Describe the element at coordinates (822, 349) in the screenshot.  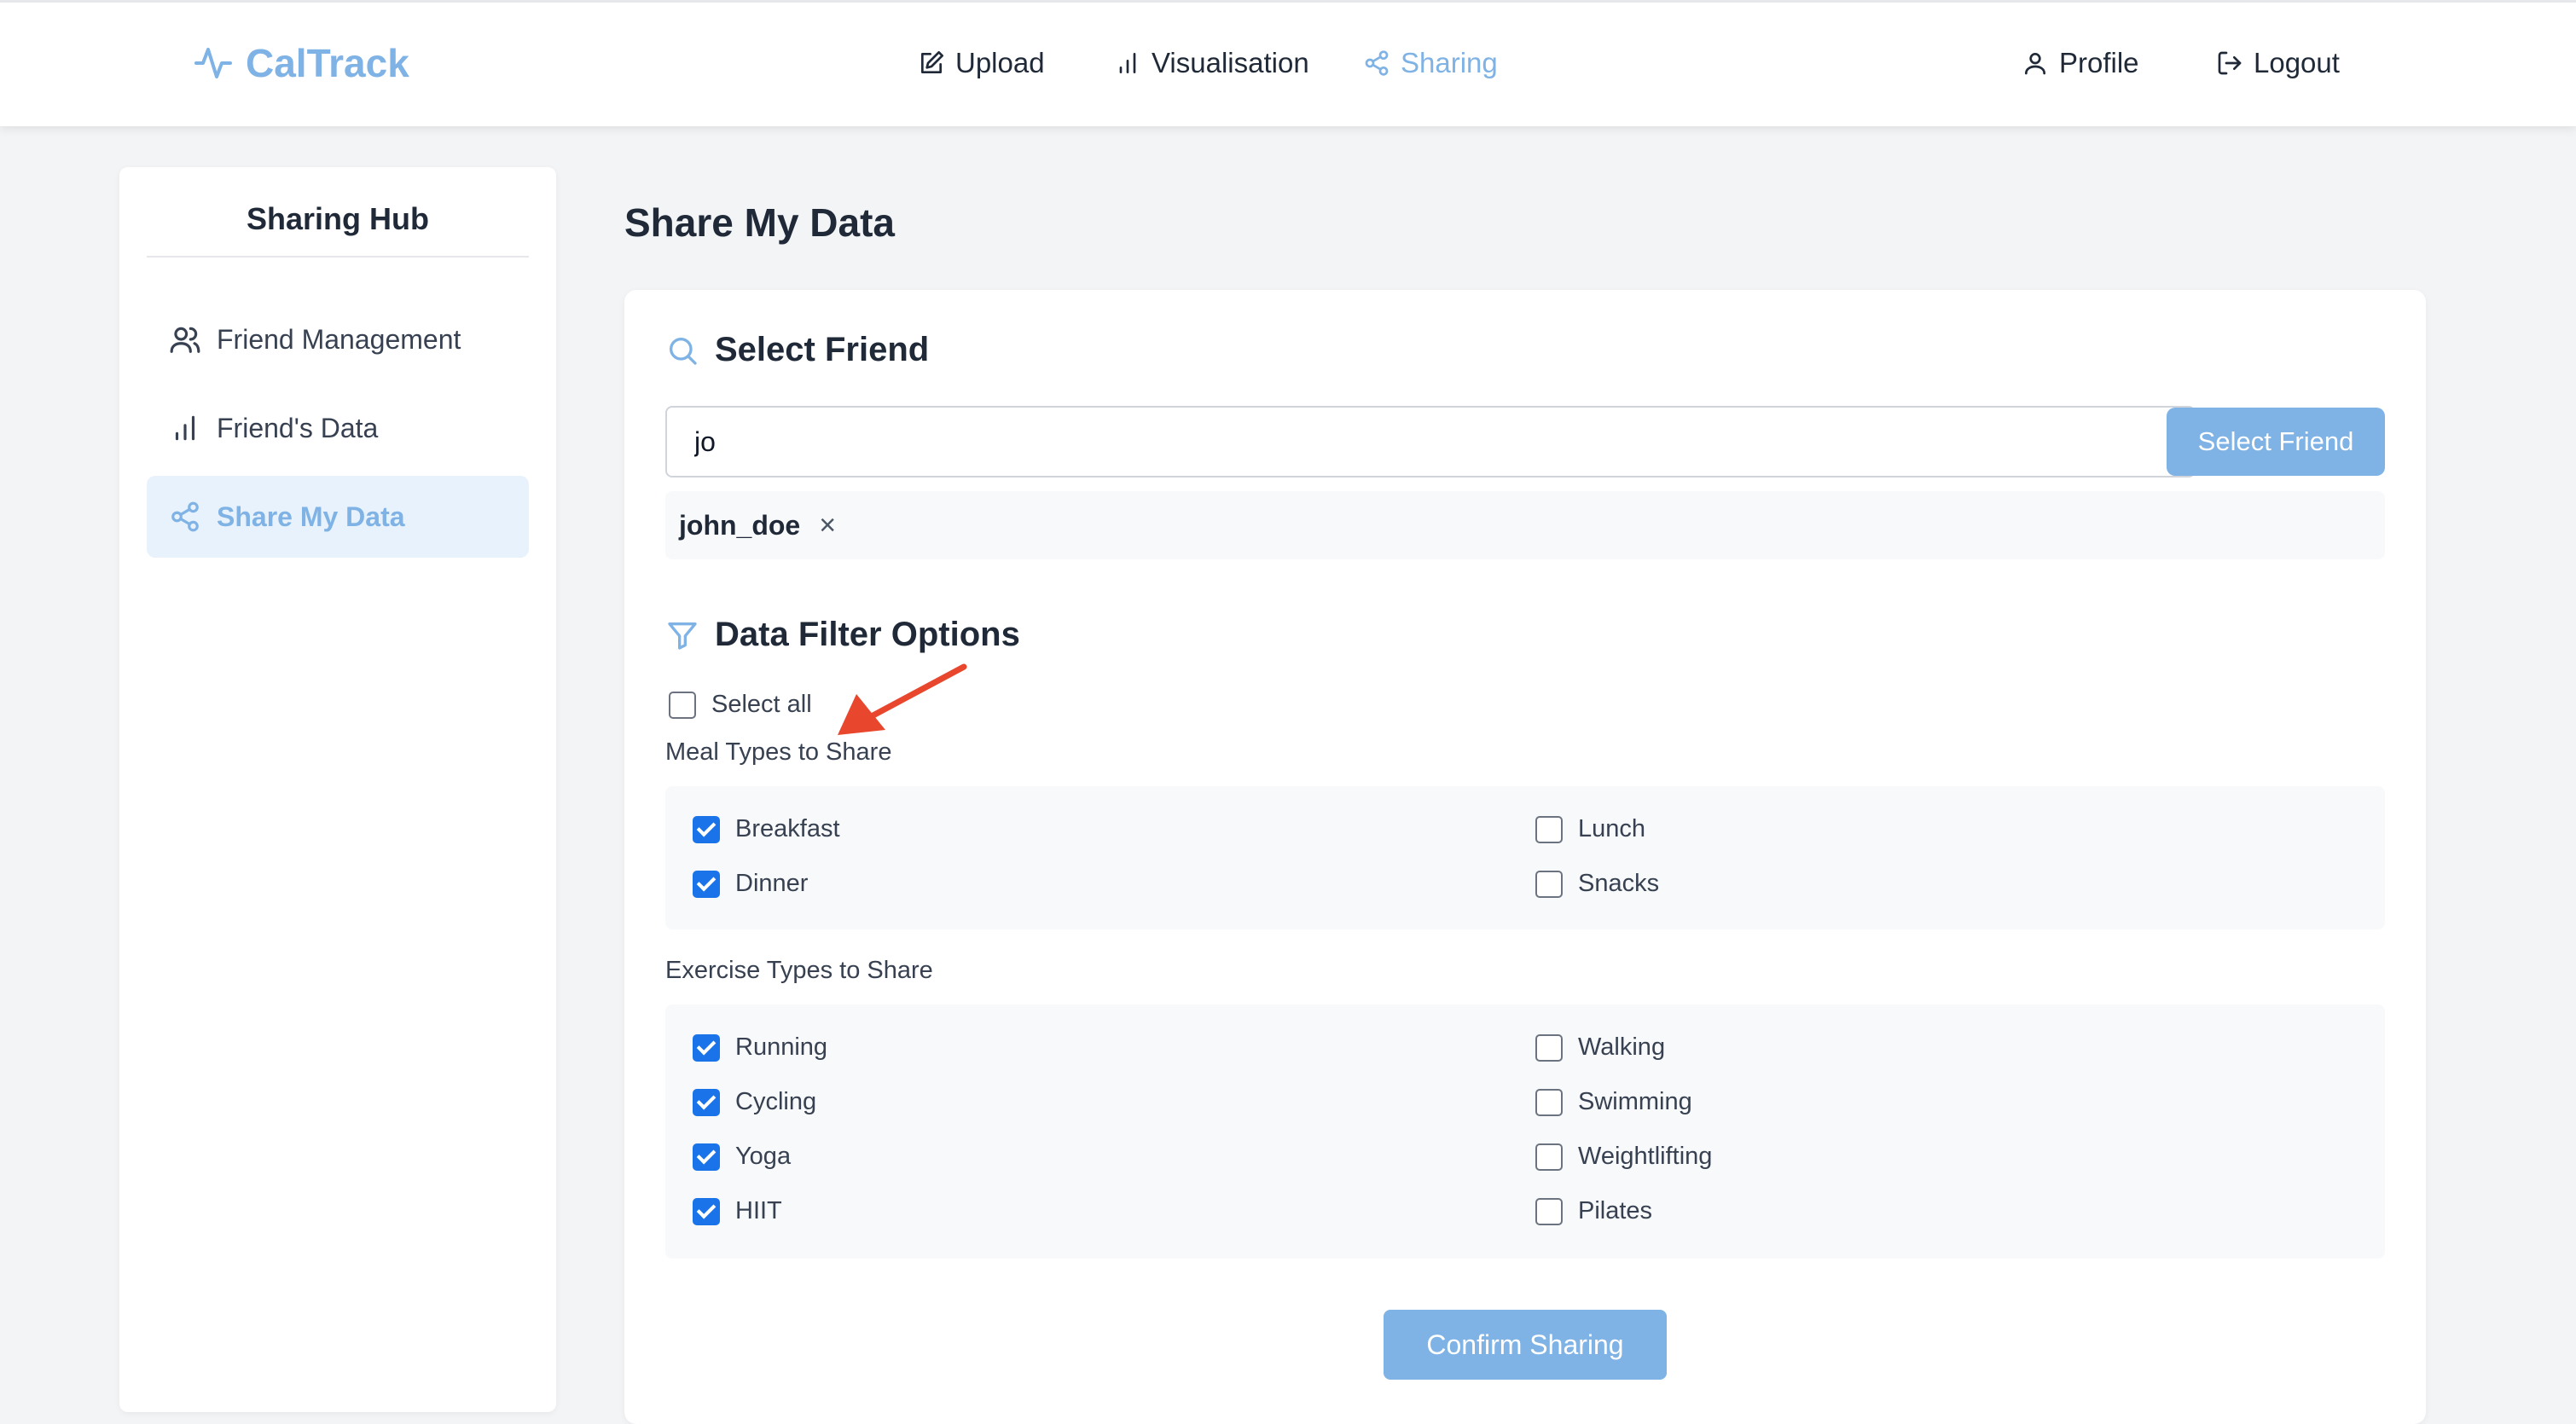
I see `select-friend-heading-text: Select Friend` at that location.